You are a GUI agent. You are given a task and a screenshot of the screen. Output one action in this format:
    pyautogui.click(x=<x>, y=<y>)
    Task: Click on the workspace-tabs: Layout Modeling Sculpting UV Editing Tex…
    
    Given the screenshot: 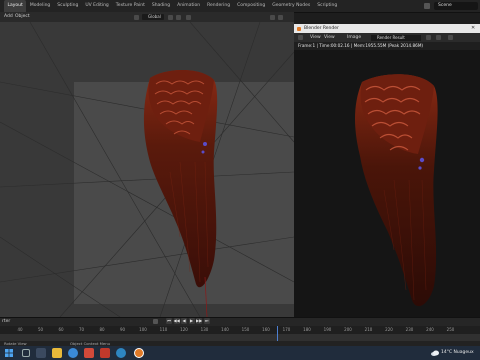 What is the action you would take?
    pyautogui.click(x=172, y=6)
    